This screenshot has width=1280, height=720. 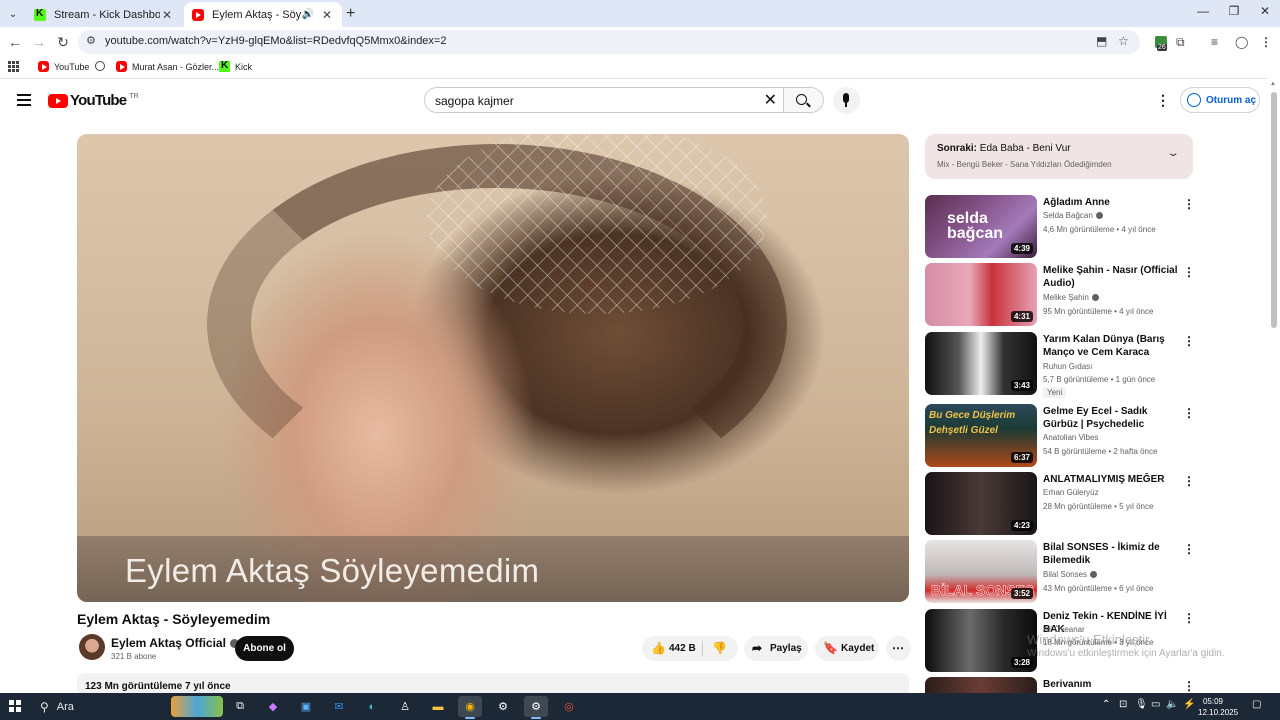 I want to click on clear-search-icon: ✕, so click(x=770, y=100).